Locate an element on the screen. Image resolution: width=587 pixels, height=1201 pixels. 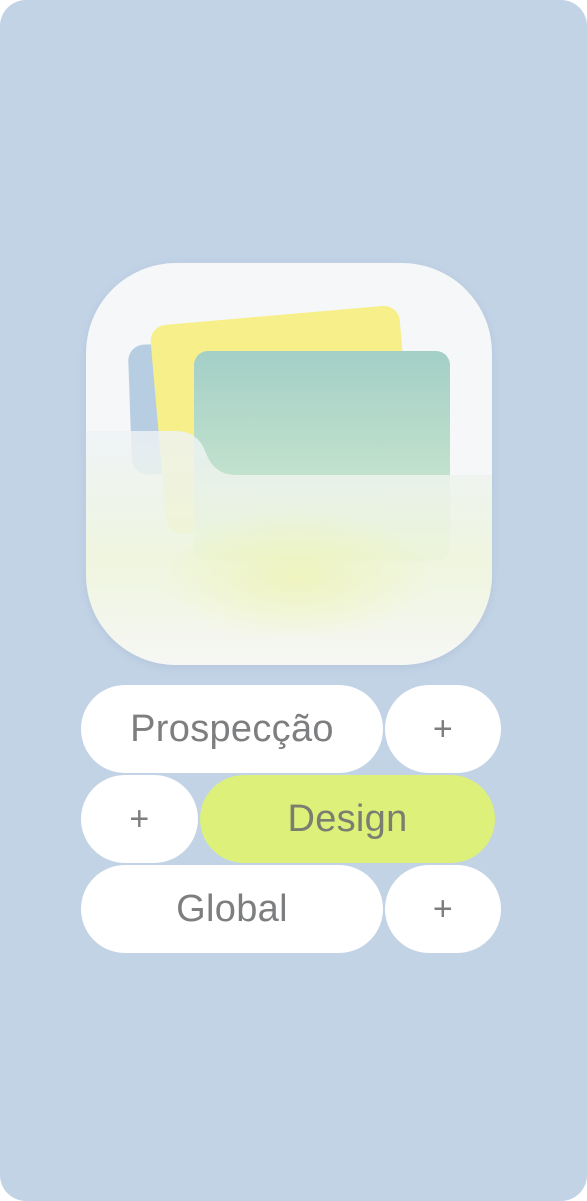
chip-prospeccao: Prospecção is located at coordinates (232, 729).